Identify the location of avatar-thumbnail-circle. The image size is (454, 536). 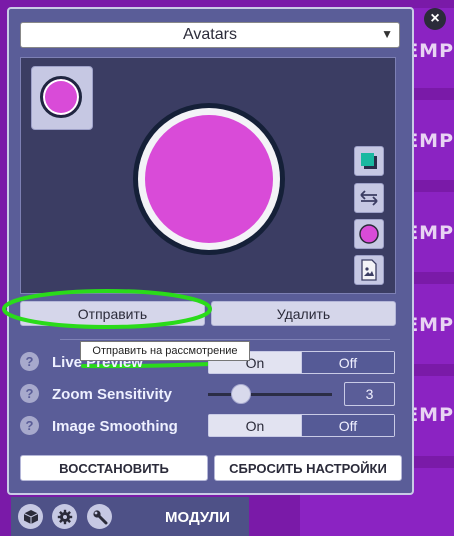
(61, 97).